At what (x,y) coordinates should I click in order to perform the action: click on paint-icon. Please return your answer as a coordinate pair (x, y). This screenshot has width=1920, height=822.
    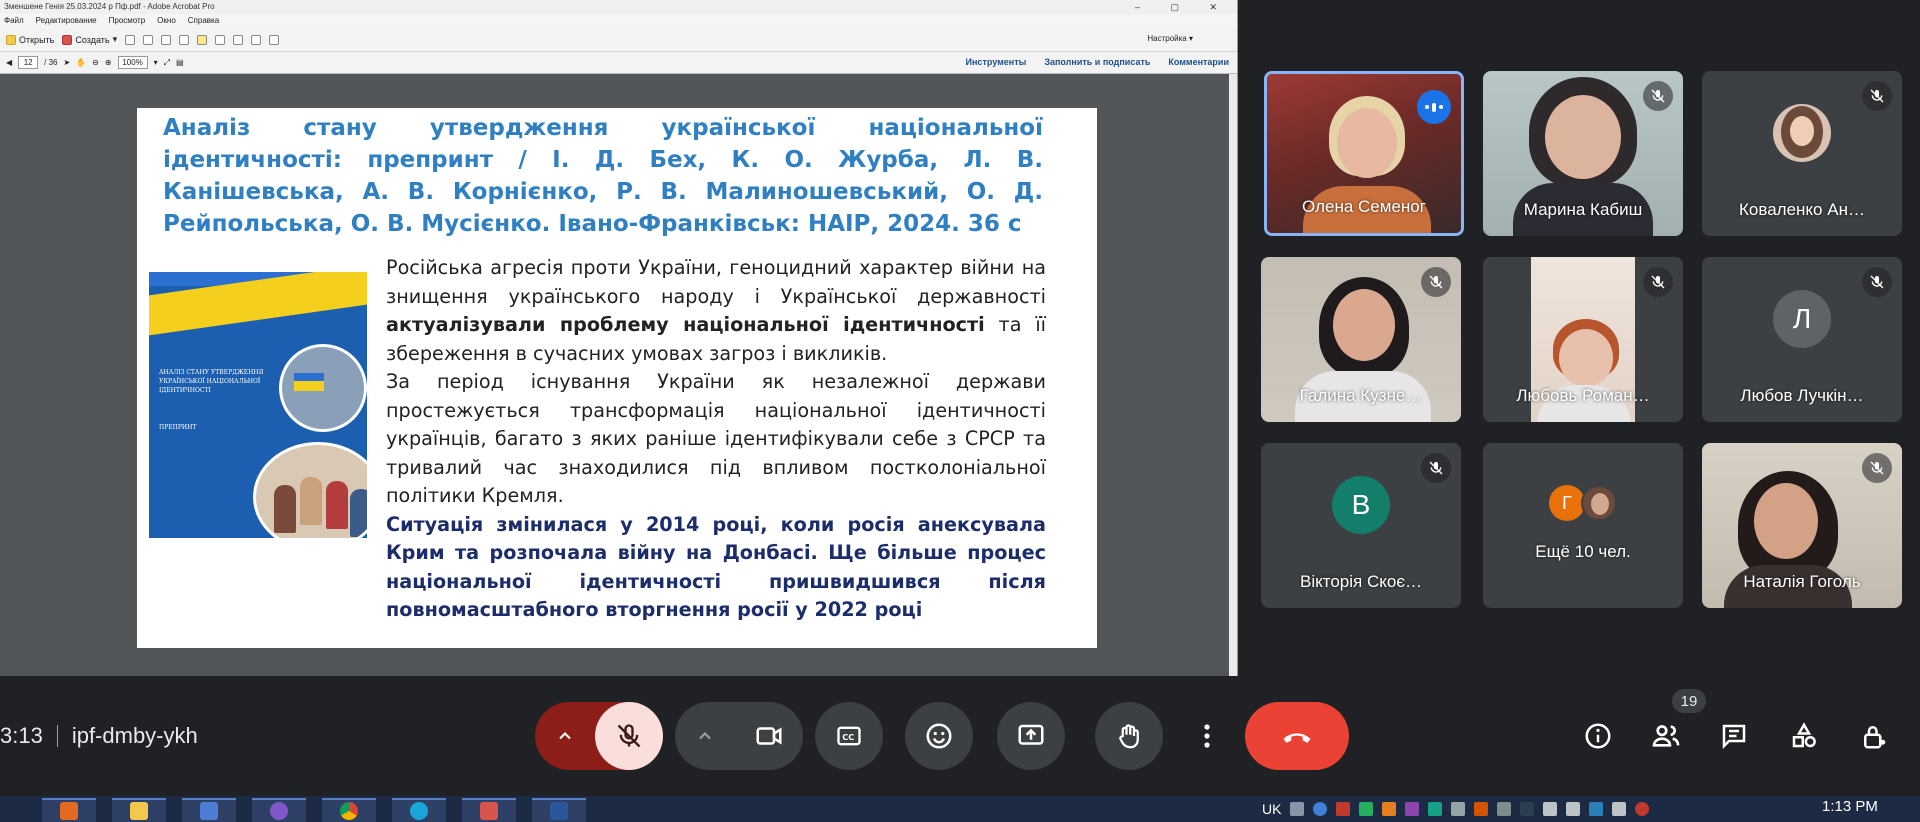
    Looking at the image, I should click on (489, 811).